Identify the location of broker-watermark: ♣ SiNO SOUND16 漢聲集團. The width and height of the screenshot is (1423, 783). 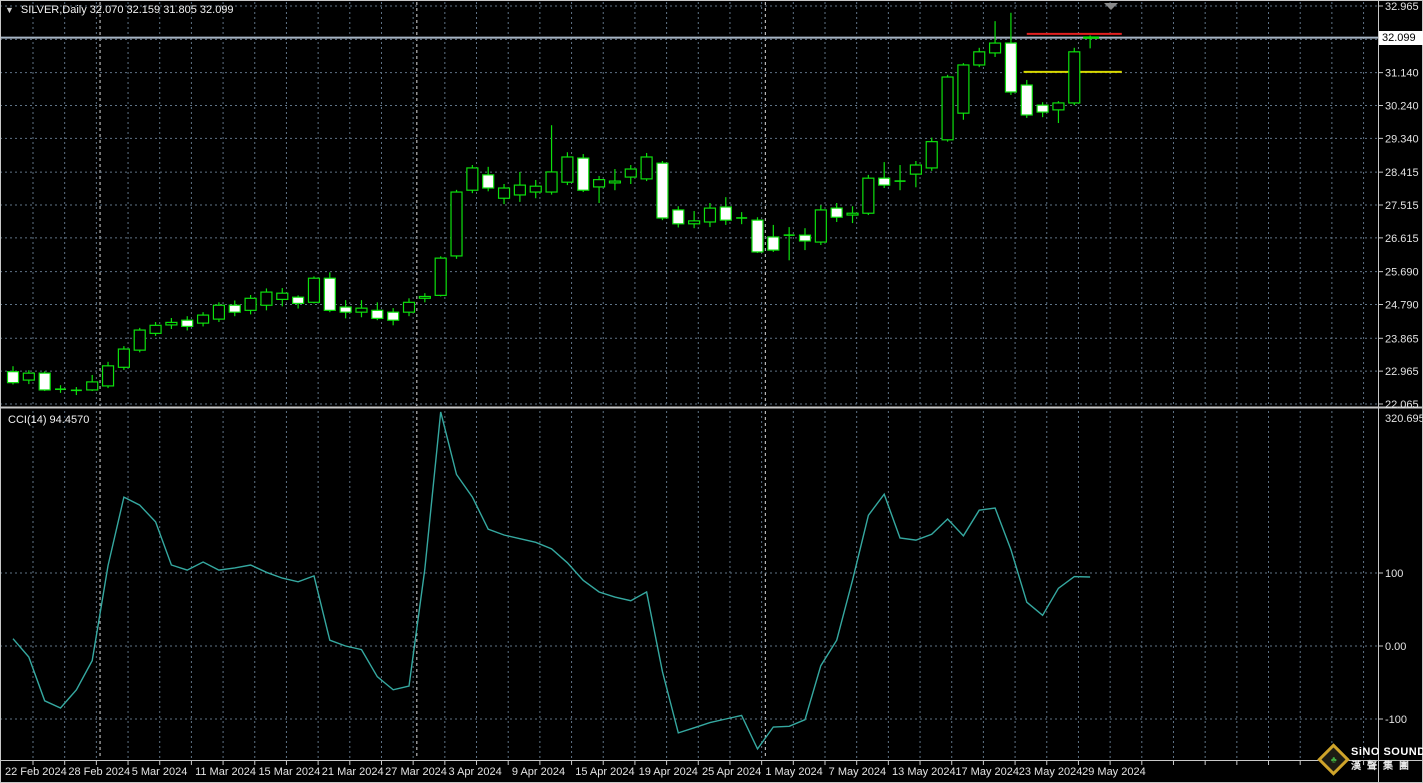
(1370, 759).